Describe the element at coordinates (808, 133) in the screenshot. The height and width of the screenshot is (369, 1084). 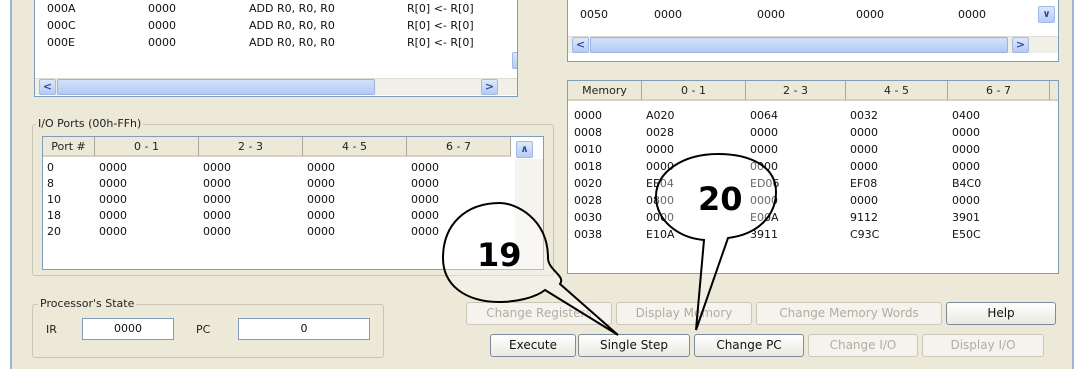
I see `table-row: 0008 0028 0000 0000 0000` at that location.